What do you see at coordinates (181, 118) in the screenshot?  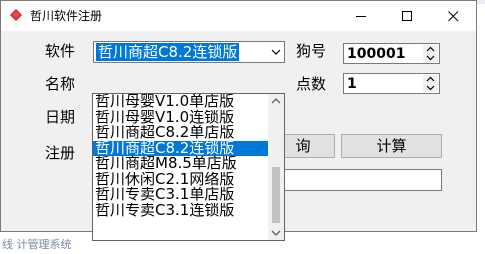 I see `dropdown-option: 哲川母婴V1.0连锁版` at bounding box center [181, 118].